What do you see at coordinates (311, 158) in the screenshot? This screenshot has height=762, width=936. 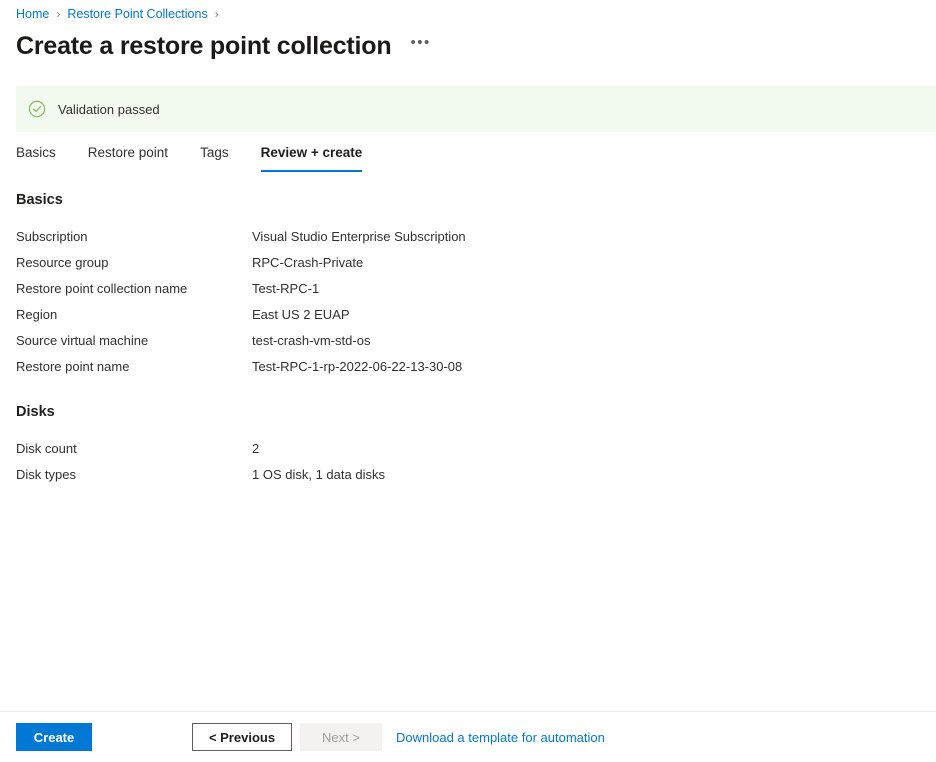 I see `tab-review-create: Review + create` at bounding box center [311, 158].